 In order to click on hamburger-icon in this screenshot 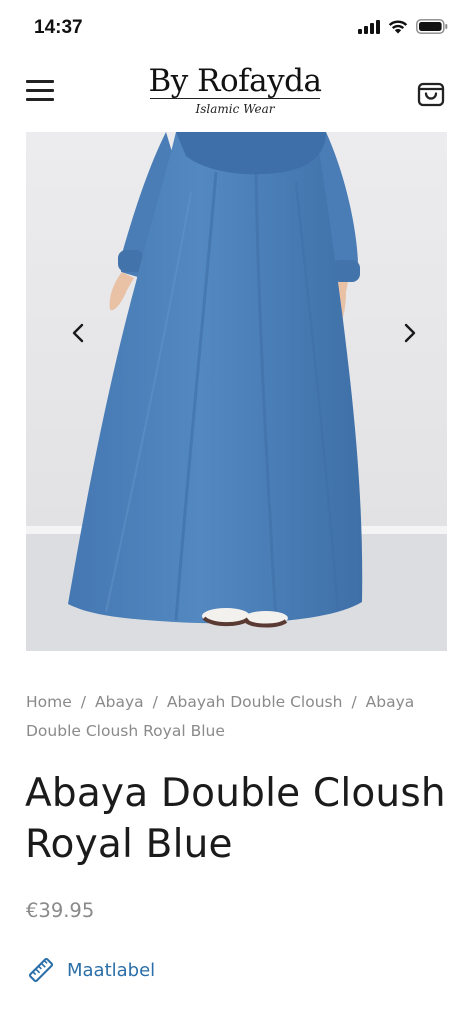, I will do `click(40, 90)`.